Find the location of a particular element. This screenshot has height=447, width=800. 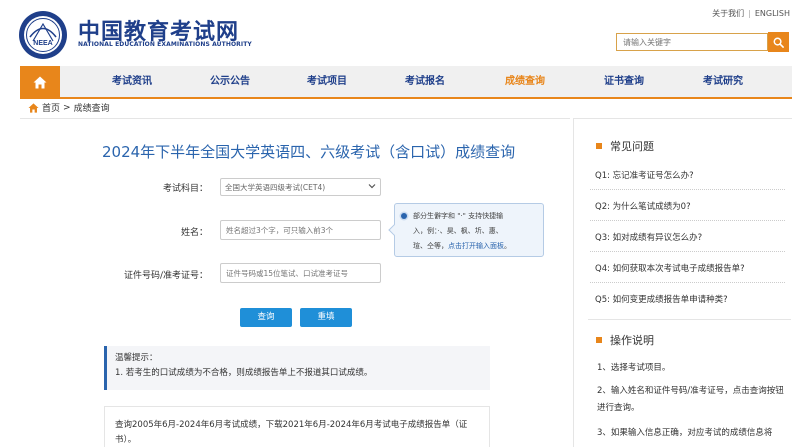

open-input-panel-link: 点击打开输入面板 is located at coordinates (476, 246).